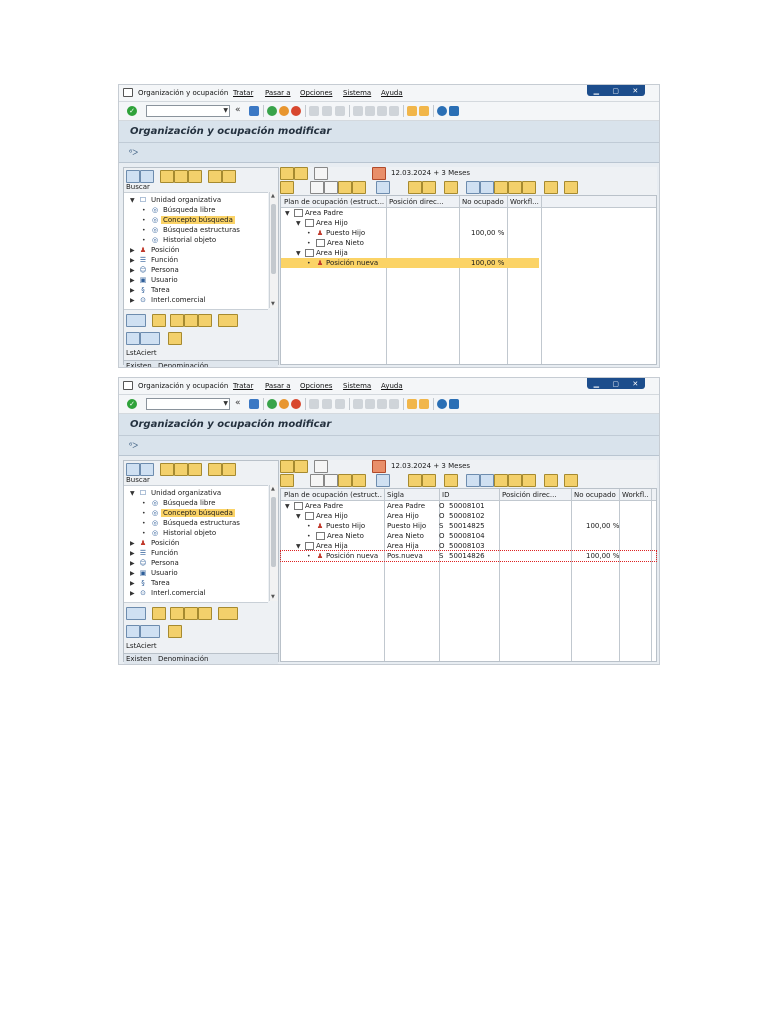  I want to click on table-row: • Area Nieto, so click(468, 243).